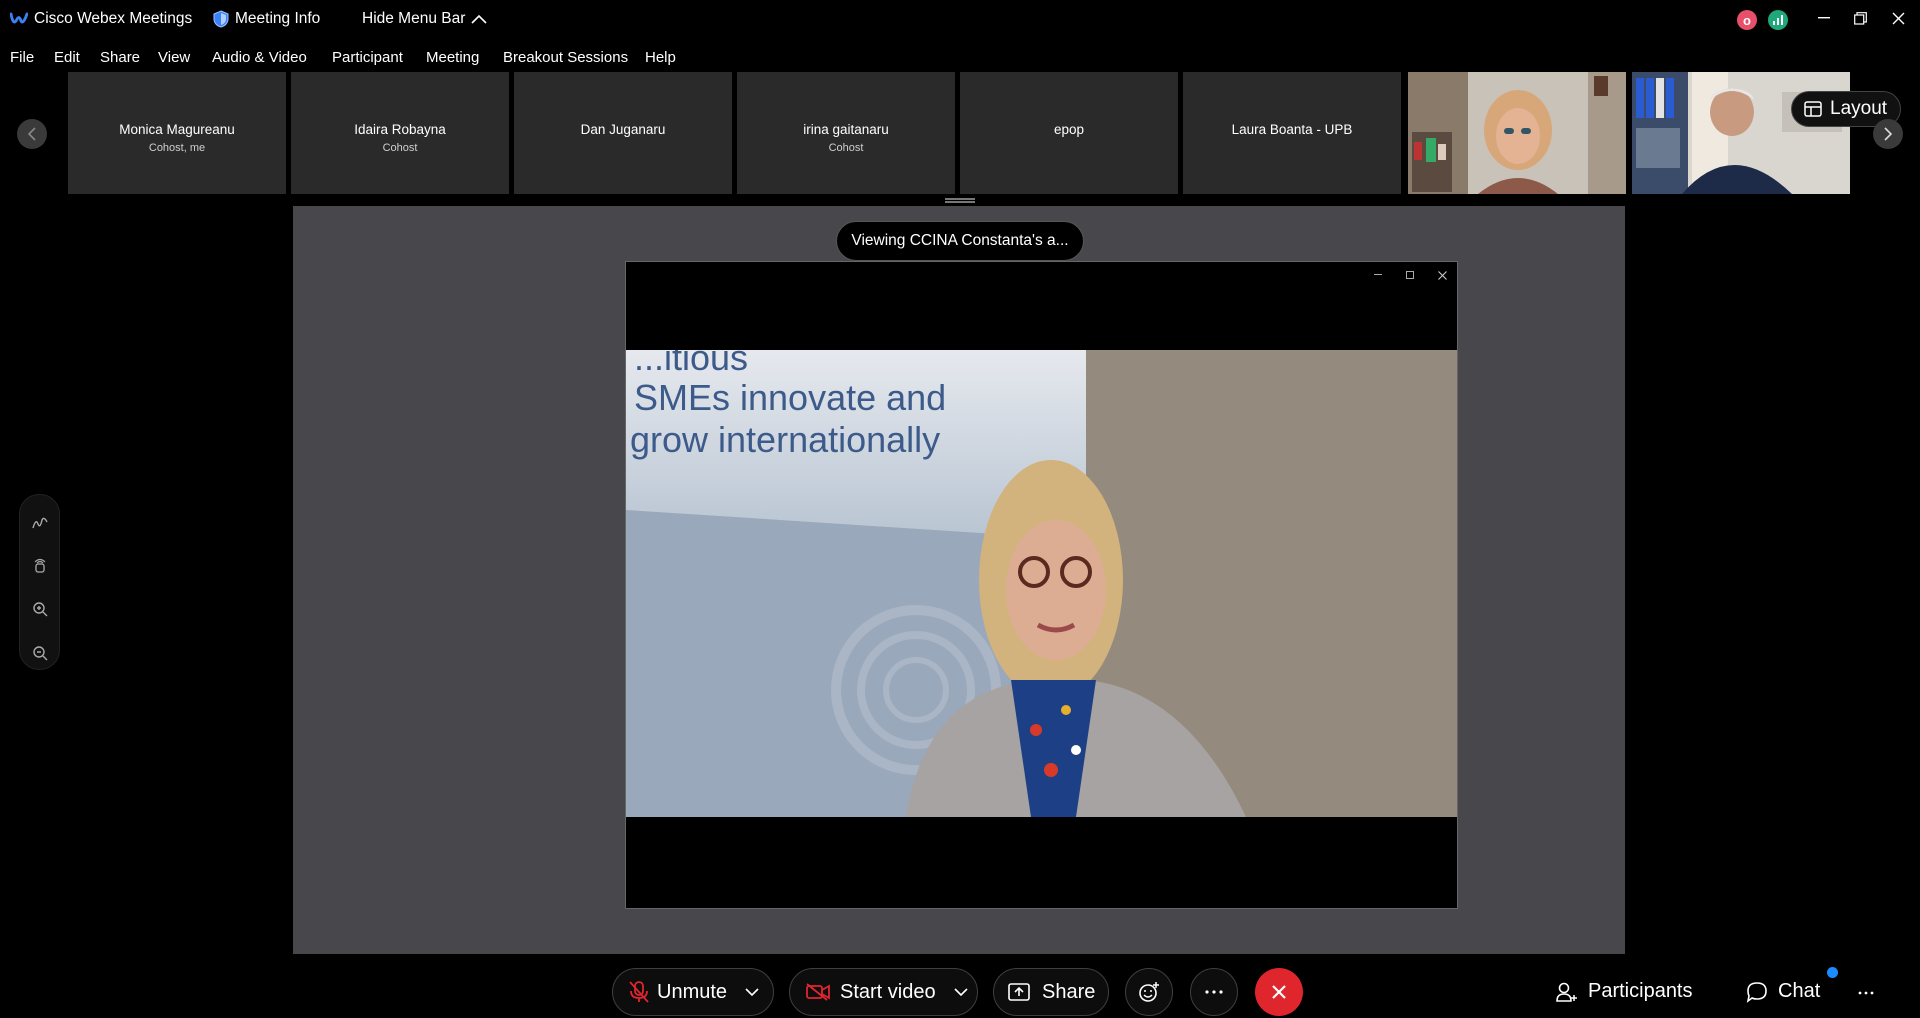 This screenshot has height=1018, width=1920. I want to click on meeting-info-button: Meeting Info, so click(266, 19).